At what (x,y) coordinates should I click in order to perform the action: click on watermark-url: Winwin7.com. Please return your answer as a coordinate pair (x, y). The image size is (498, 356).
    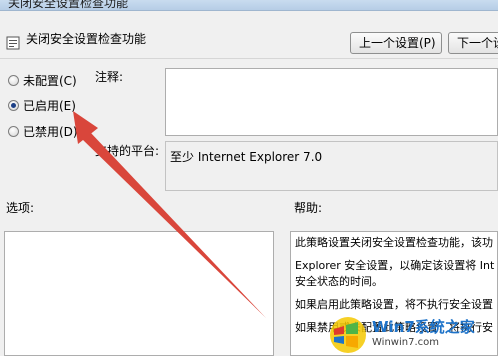
    Looking at the image, I should click on (405, 342).